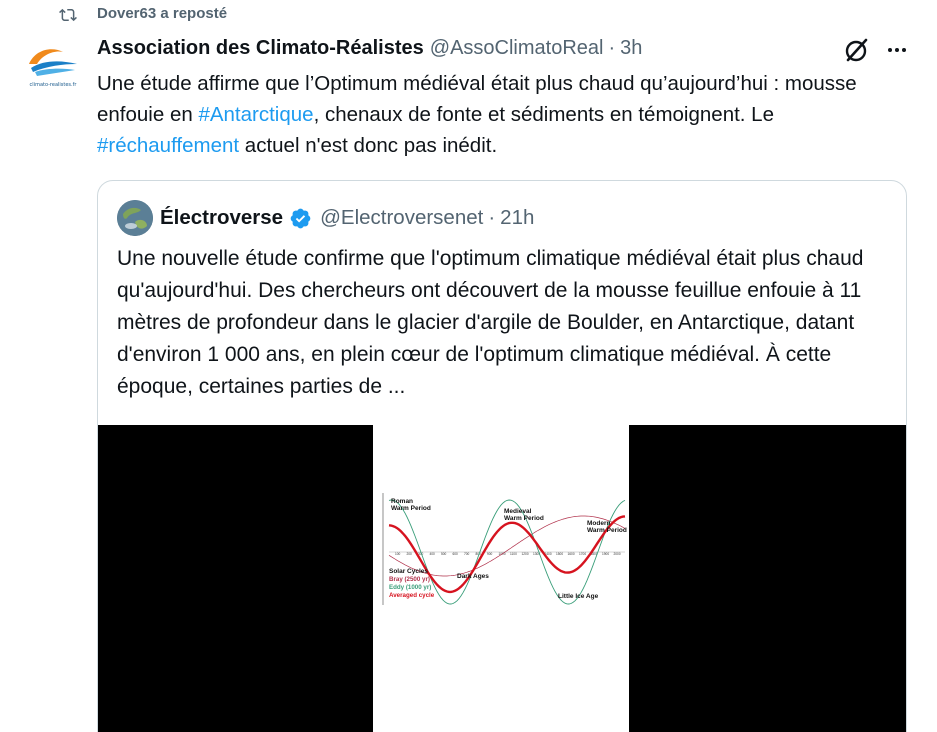  What do you see at coordinates (617, 554) in the screenshot?
I see `axis-tick-label: 2000` at bounding box center [617, 554].